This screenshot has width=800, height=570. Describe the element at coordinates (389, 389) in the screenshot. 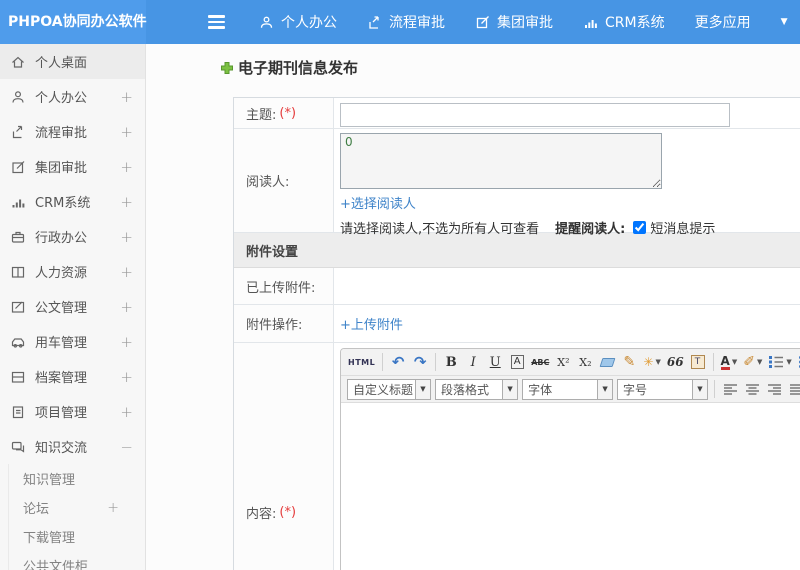

I see `custom-heading-select: 自定义标题 ▼` at that location.